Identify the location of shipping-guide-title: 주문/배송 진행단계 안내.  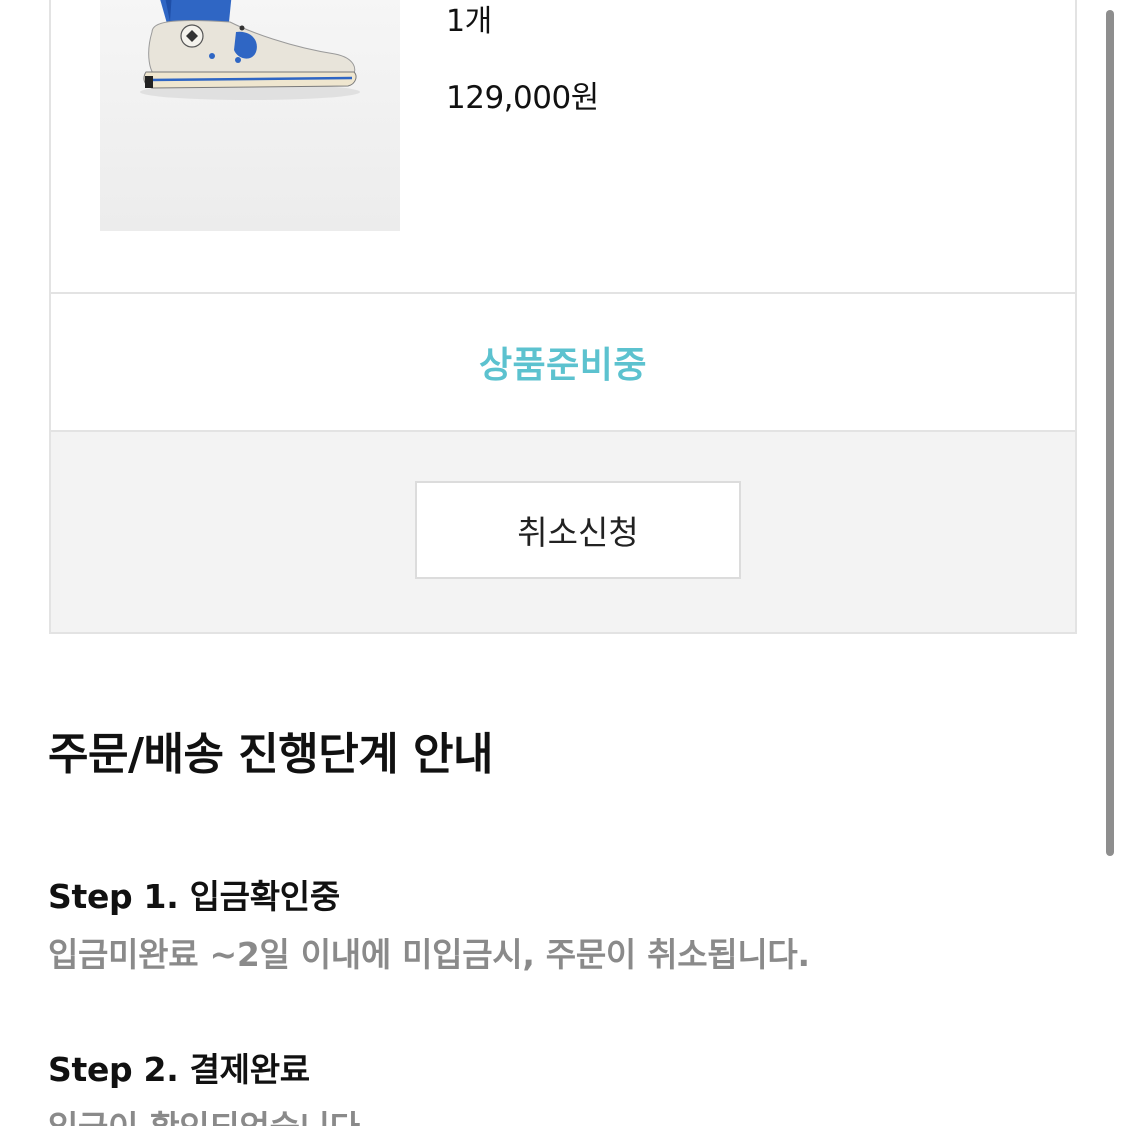
(271, 754).